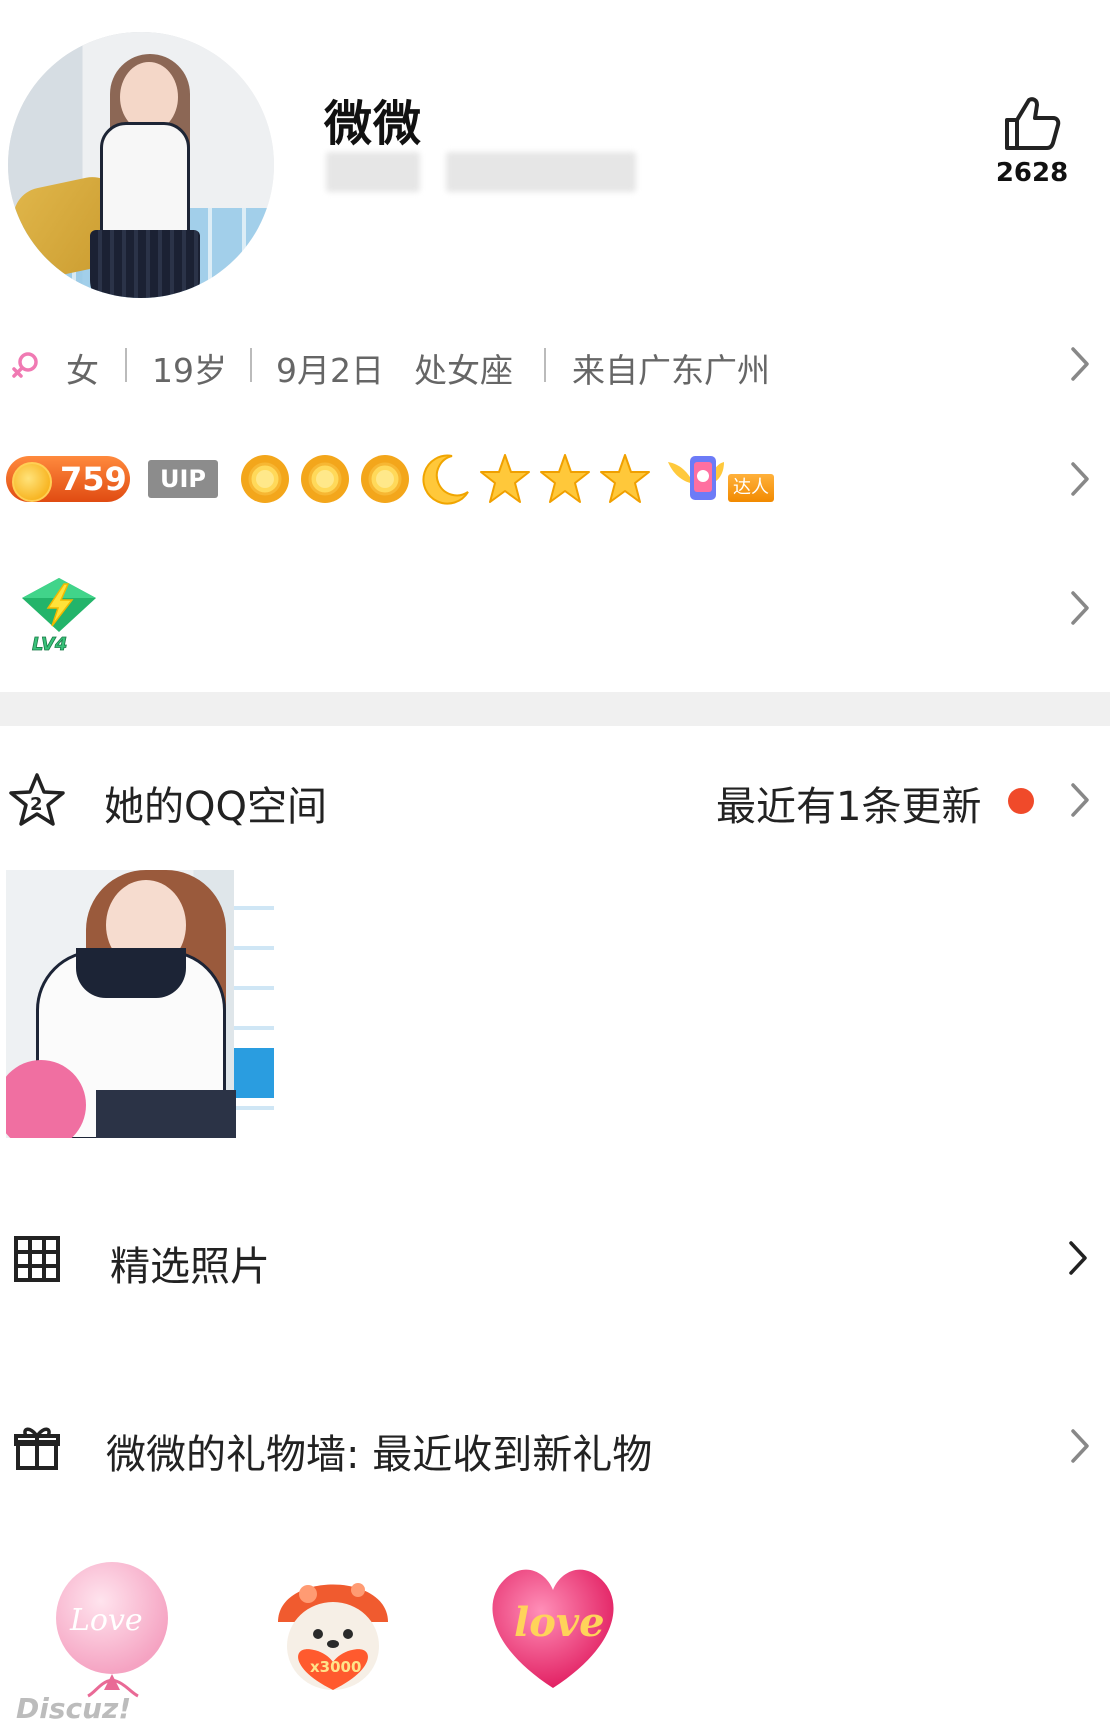 The image size is (1110, 1729). What do you see at coordinates (215, 807) in the screenshot?
I see `qzone-label: 她的QQ空间` at bounding box center [215, 807].